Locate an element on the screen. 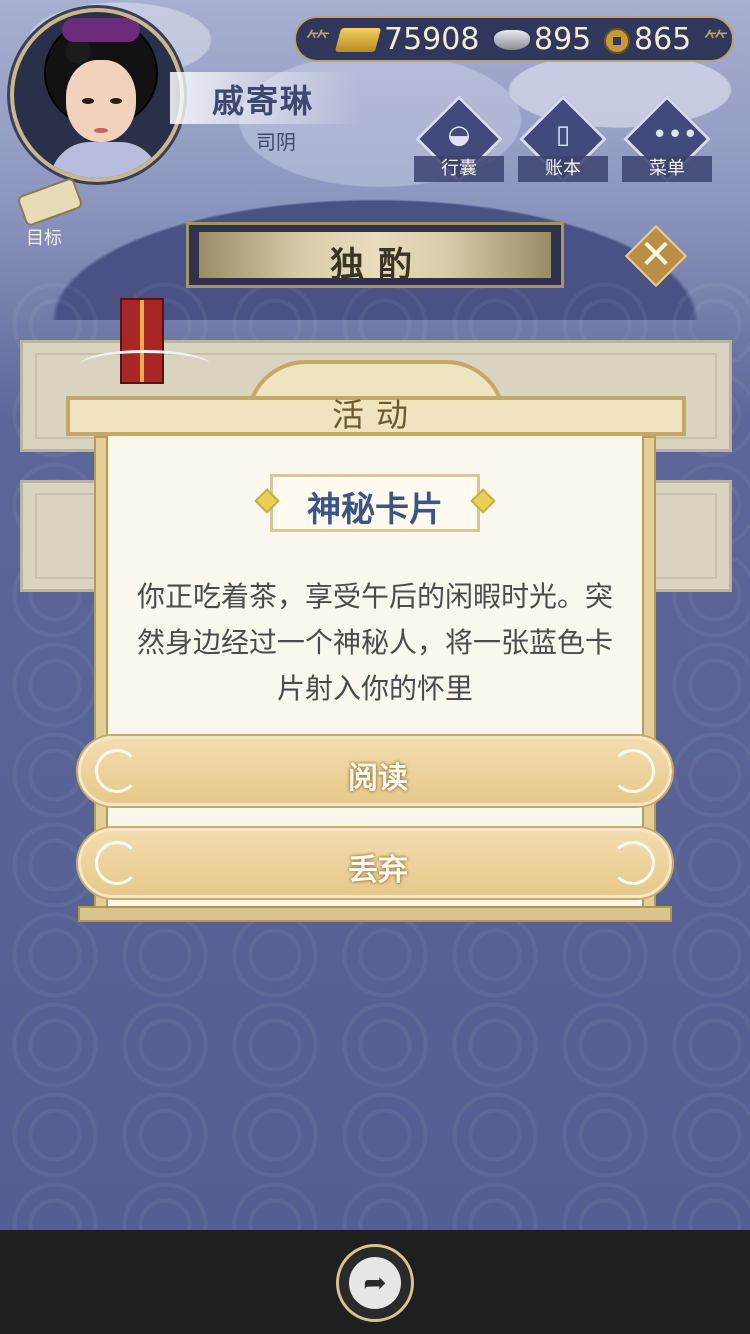 The width and height of the screenshot is (750, 1334). player-title: 司阴 is located at coordinates (276, 142).